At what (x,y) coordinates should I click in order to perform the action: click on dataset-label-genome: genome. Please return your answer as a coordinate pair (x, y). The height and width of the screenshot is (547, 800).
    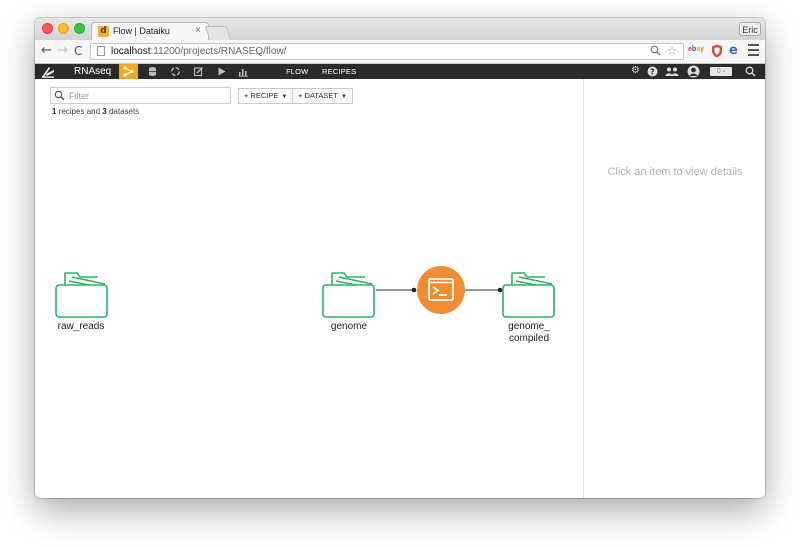
    Looking at the image, I should click on (349, 327).